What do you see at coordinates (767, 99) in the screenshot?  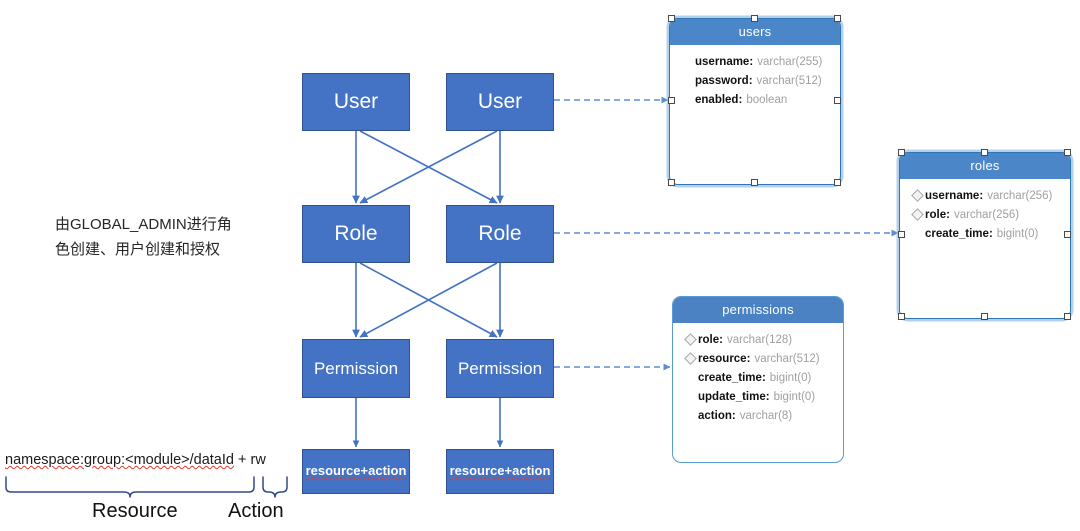 I see `db-field-type: boolean` at bounding box center [767, 99].